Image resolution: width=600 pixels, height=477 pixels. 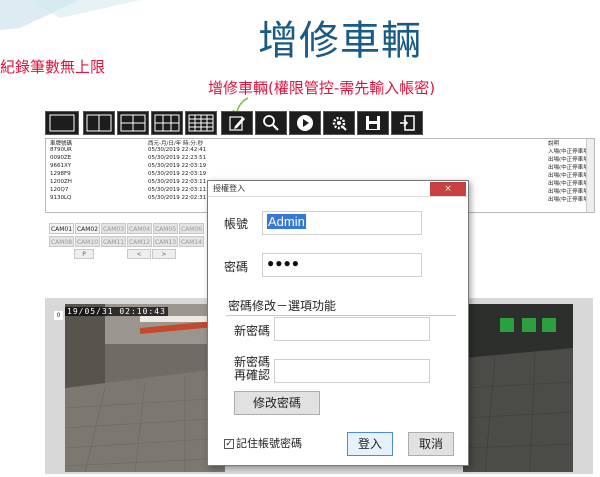 What do you see at coordinates (569, 152) in the screenshot?
I see `log-desc: 入場(中正停車場)` at bounding box center [569, 152].